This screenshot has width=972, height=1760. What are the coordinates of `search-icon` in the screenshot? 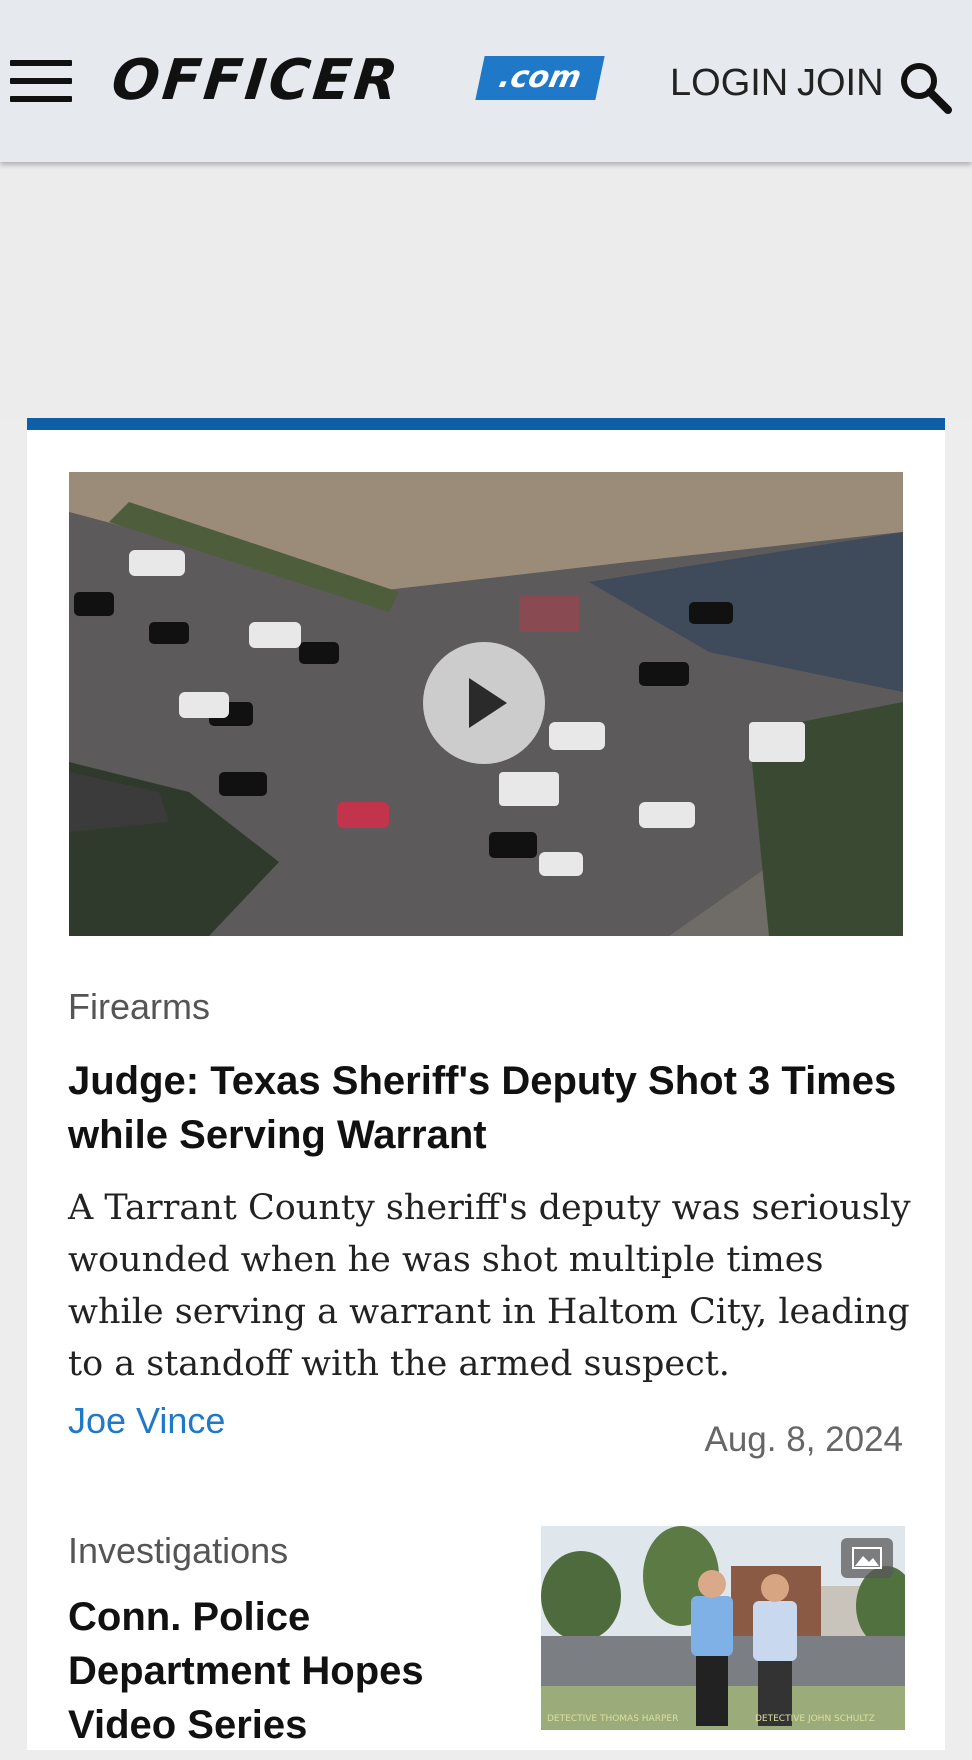 It's located at (925, 87).